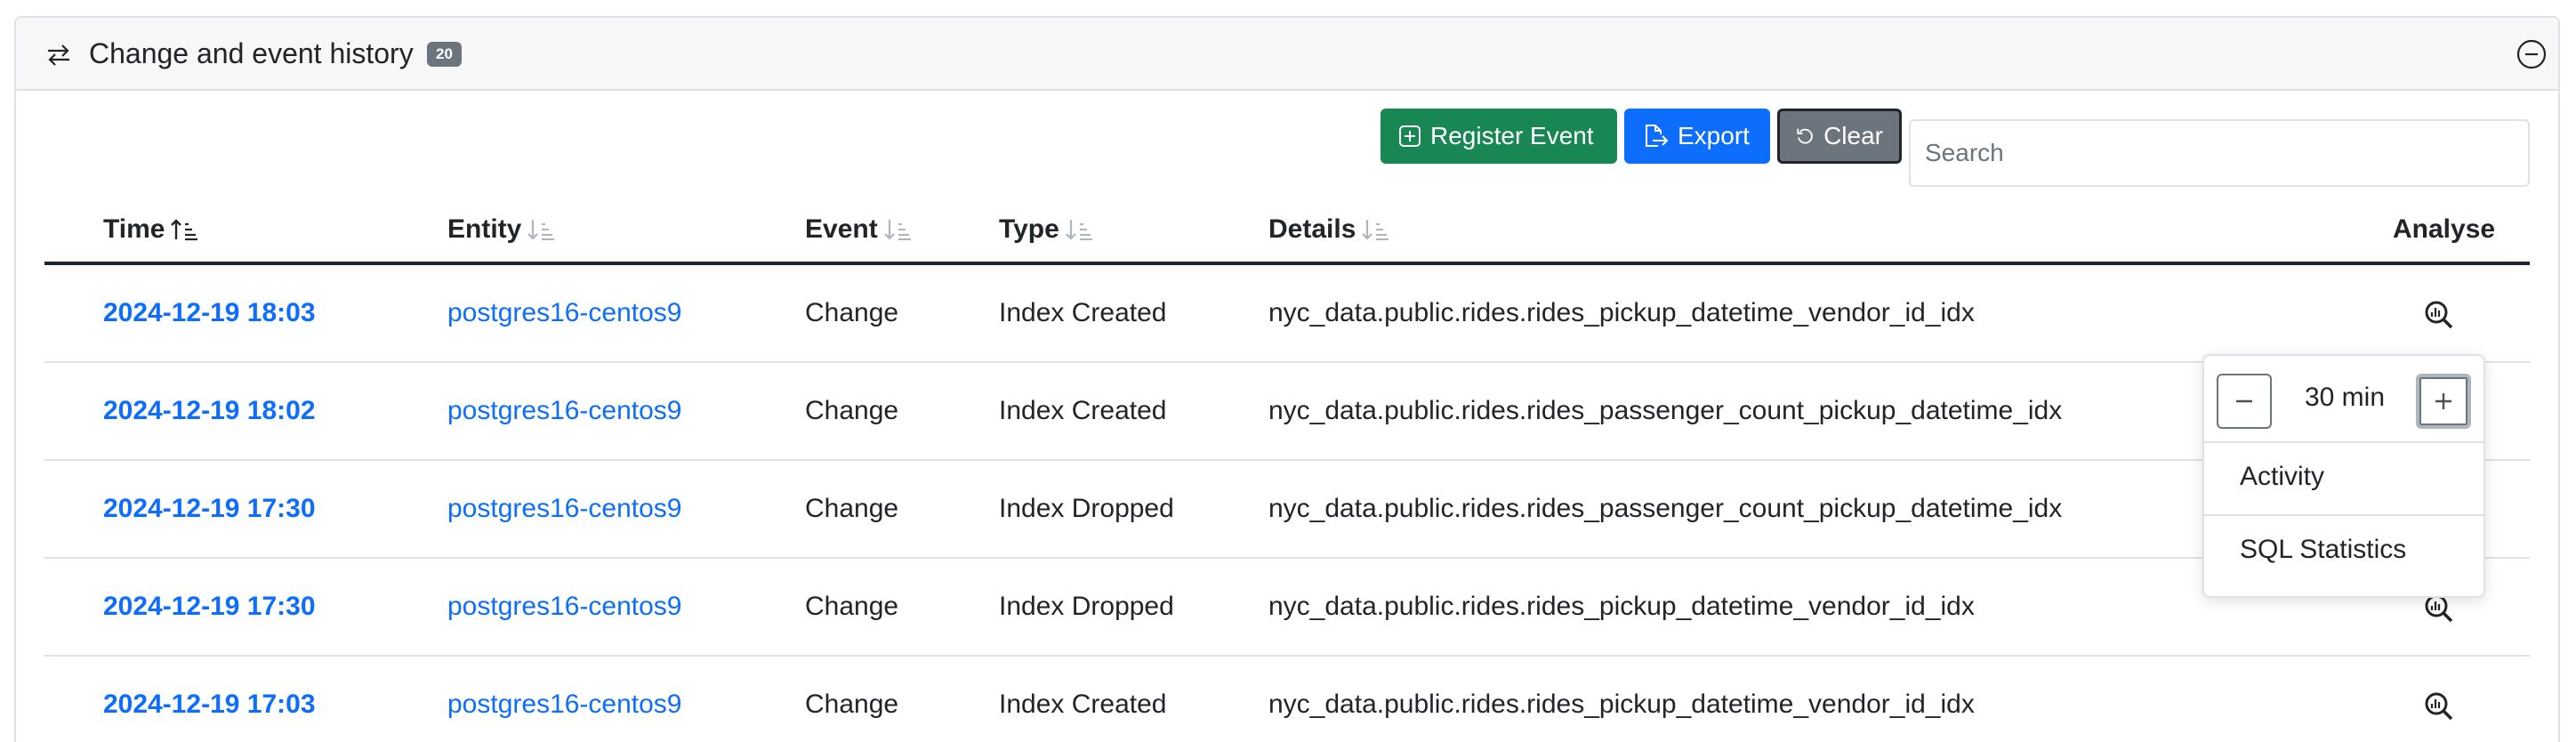 This screenshot has height=742, width=2576. What do you see at coordinates (184, 230) in the screenshot?
I see `sort-ascending-icon` at bounding box center [184, 230].